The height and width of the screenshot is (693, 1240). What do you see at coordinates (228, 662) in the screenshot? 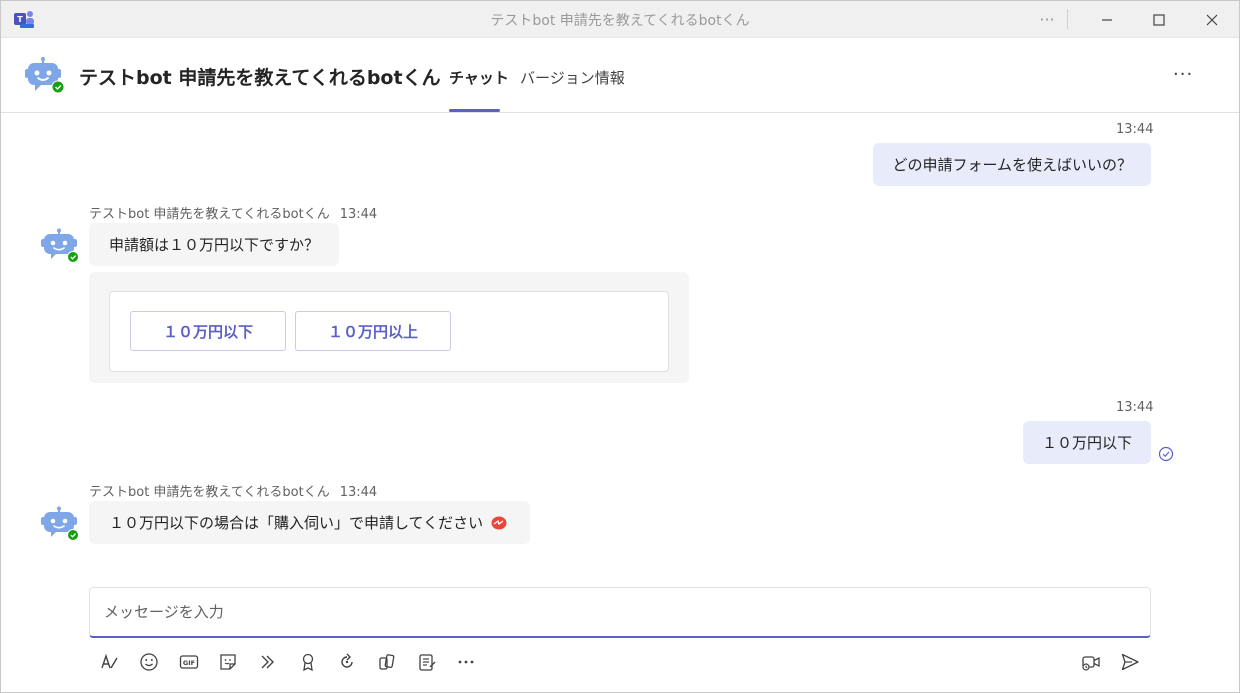
I see `sticker-icon` at bounding box center [228, 662].